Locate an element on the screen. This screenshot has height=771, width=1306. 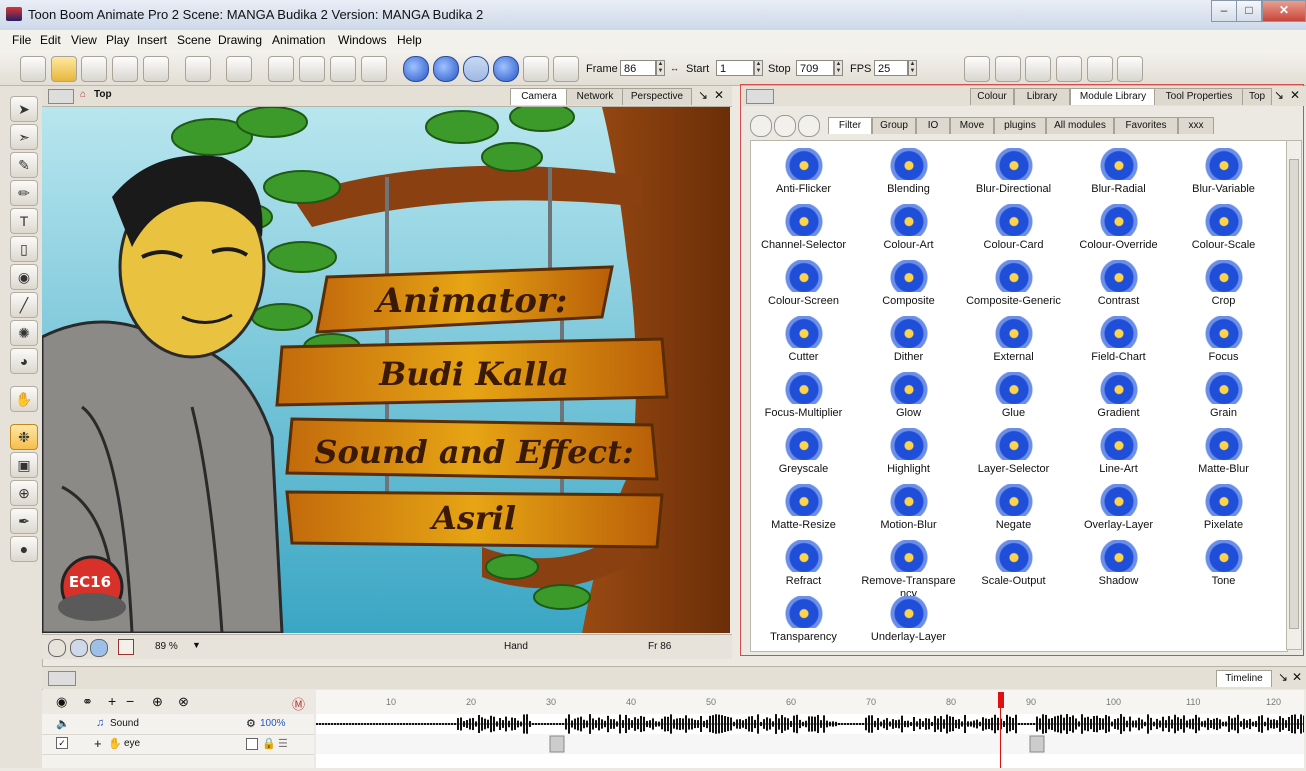
lock-icon: 🔒 is located at coordinates (269, 743).